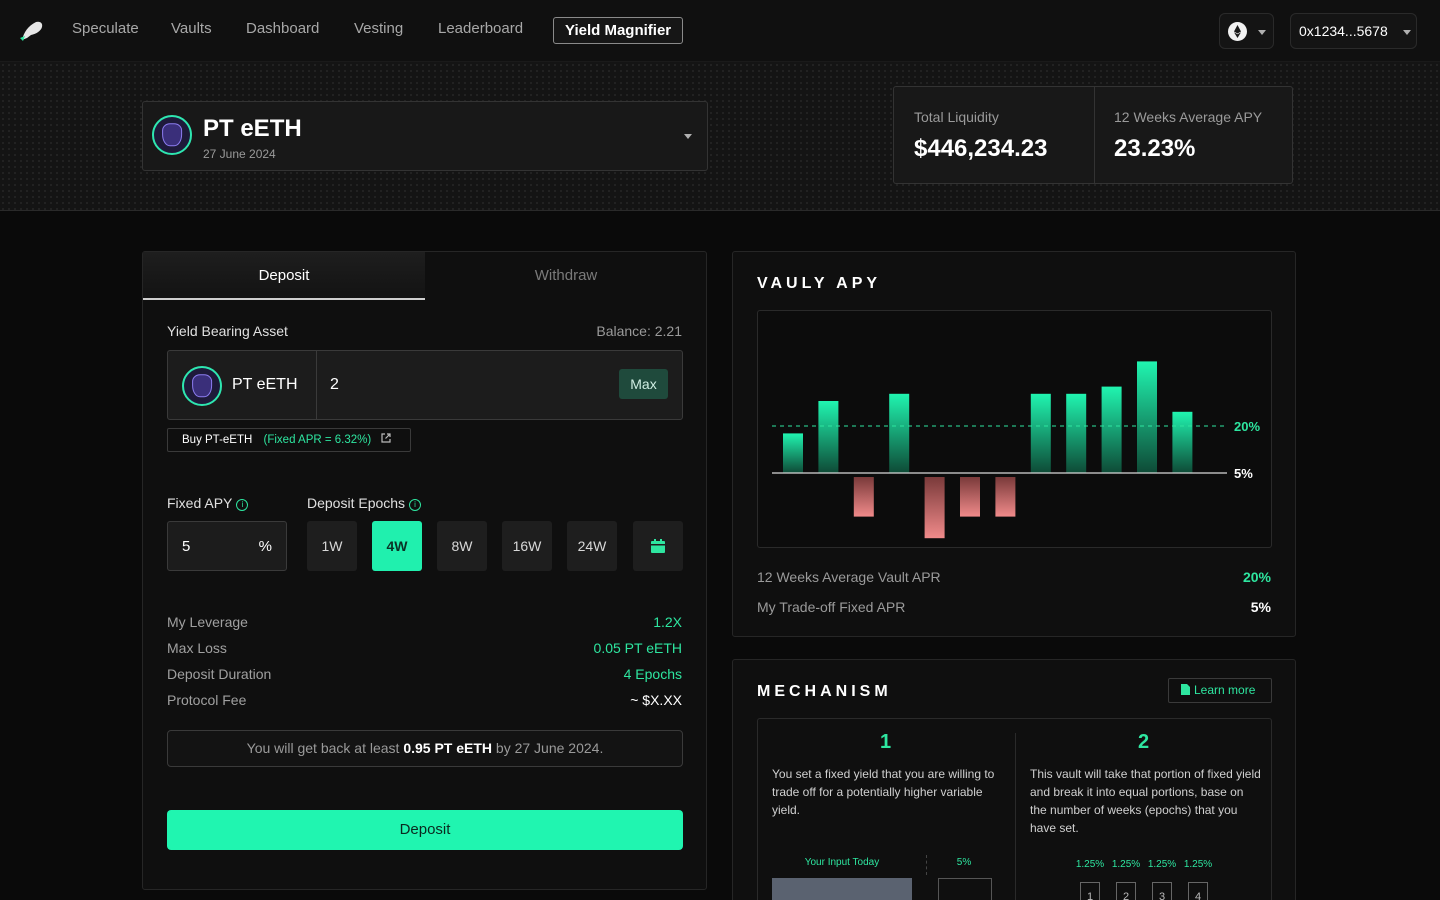 This screenshot has height=900, width=1440. Describe the element at coordinates (1247, 426) in the screenshot. I see `reference-label-1: 20%` at that location.